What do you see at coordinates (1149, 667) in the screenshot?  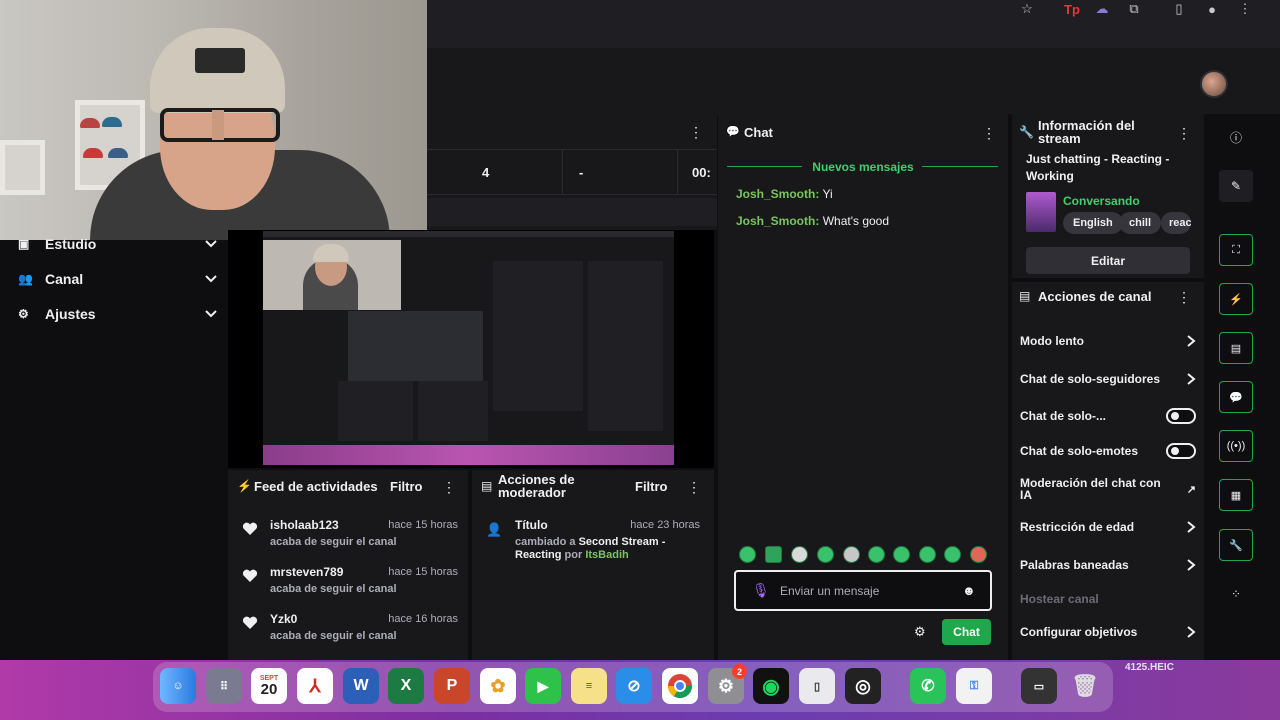 I see `desktop-file-label: 4125.HEIC` at bounding box center [1149, 667].